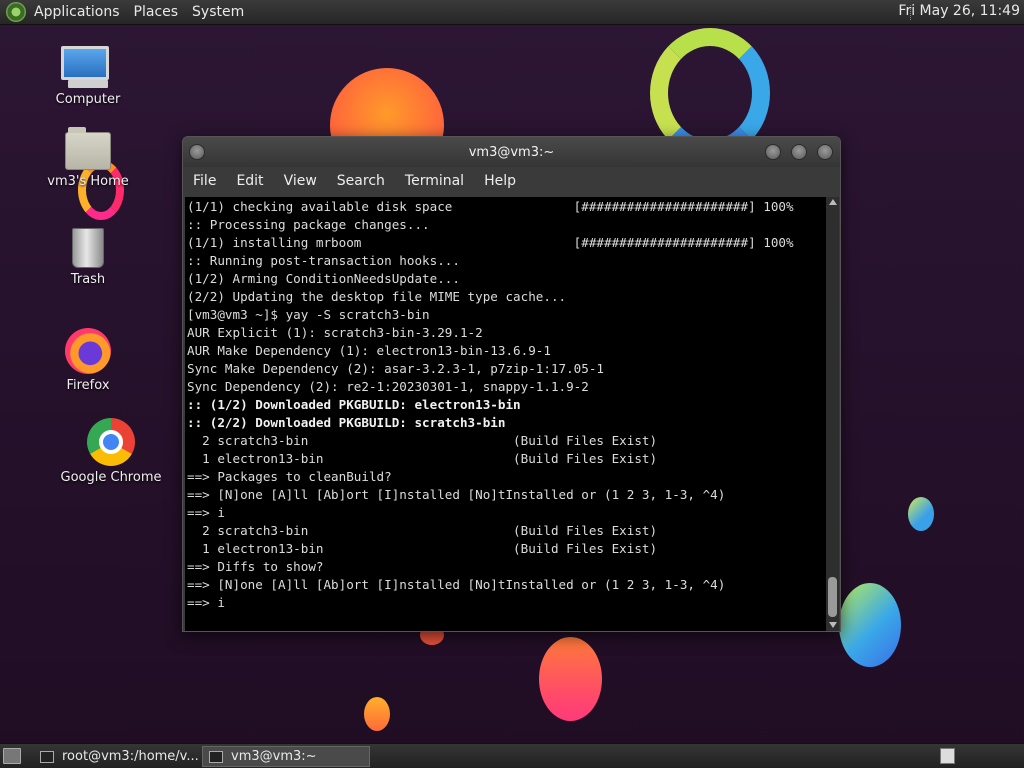 The width and height of the screenshot is (1024, 768). Describe the element at coordinates (249, 181) in the screenshot. I see `menu-edit: Edit` at that location.